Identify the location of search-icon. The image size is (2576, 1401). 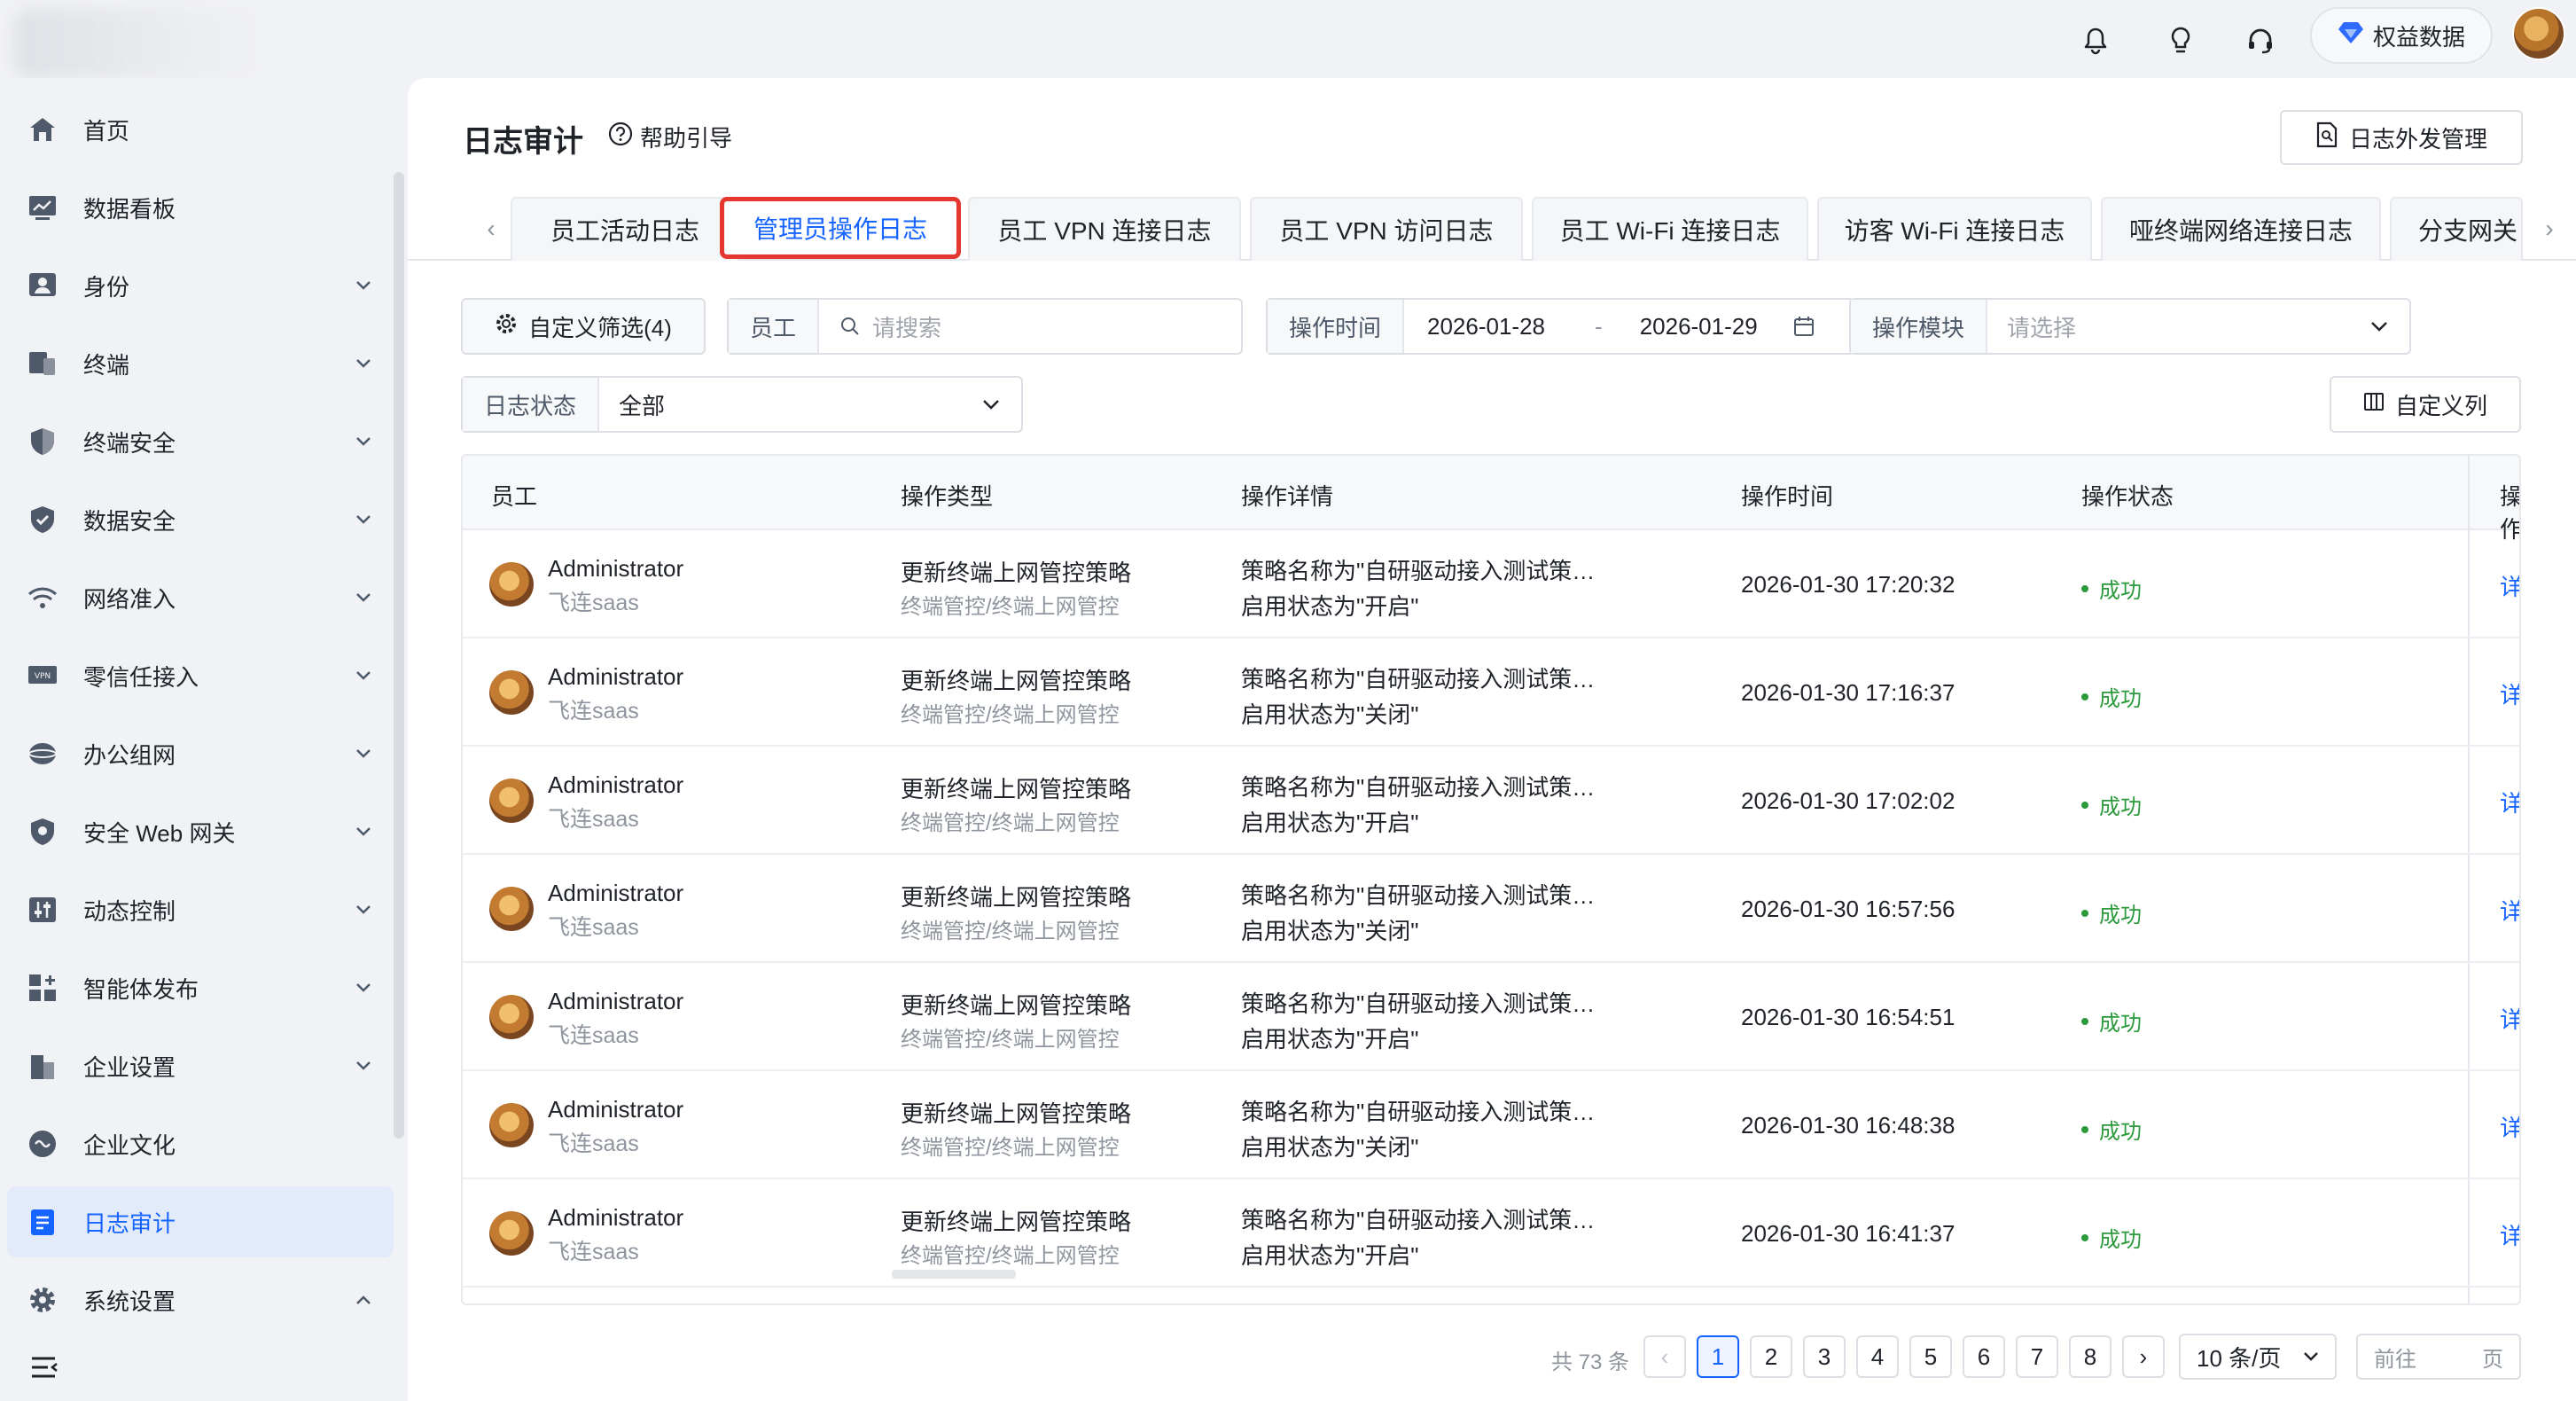
(850, 326).